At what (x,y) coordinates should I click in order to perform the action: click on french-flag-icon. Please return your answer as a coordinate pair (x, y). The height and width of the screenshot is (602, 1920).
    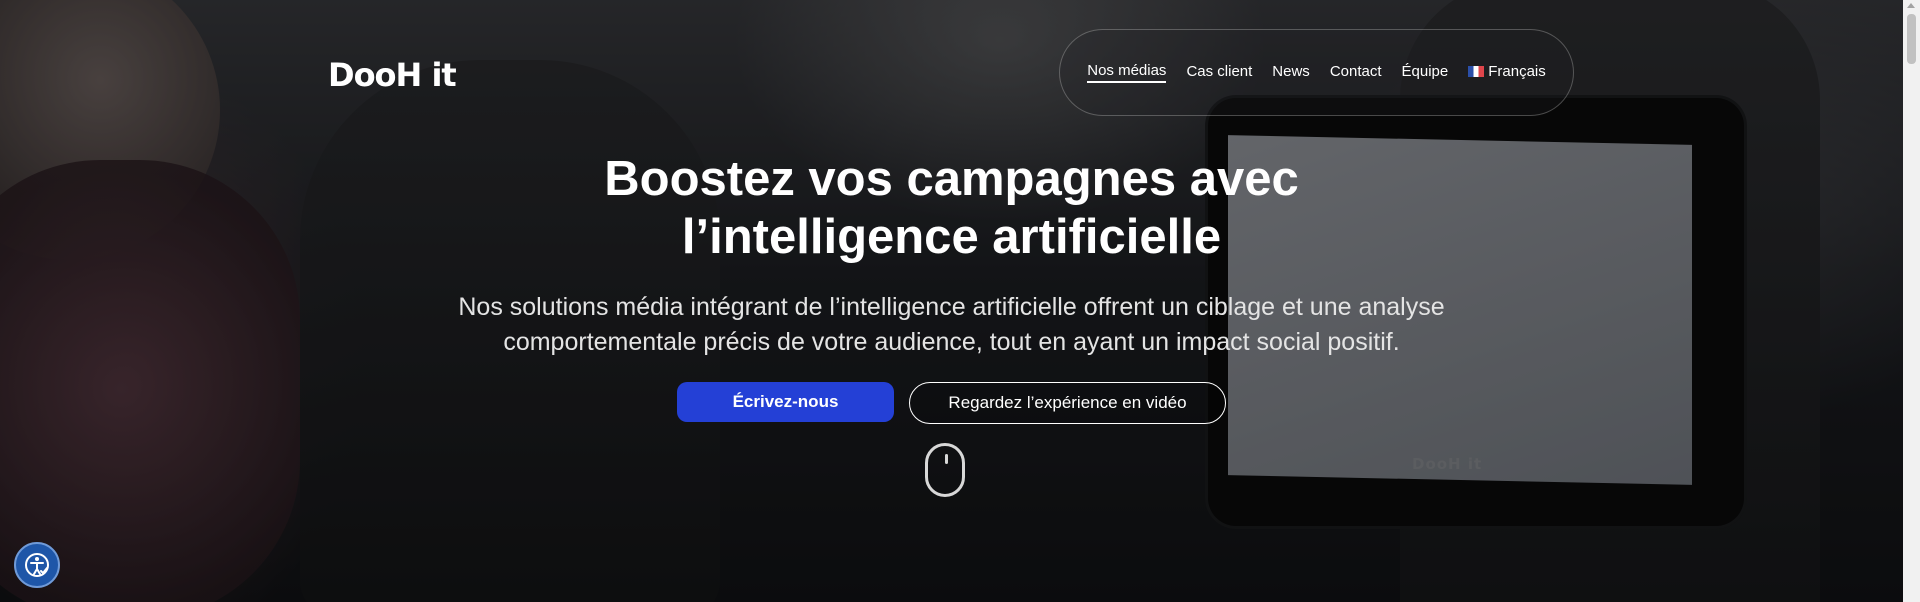
    Looking at the image, I should click on (1476, 71).